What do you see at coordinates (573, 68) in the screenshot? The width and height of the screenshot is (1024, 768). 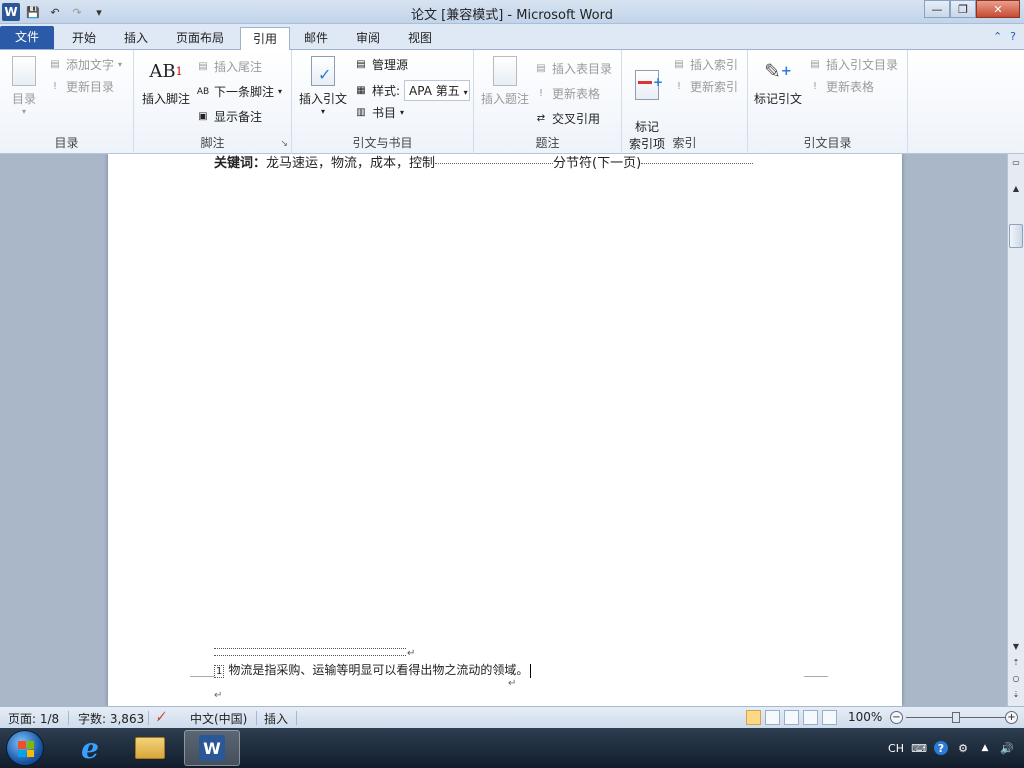 I see `insert-table-figures-button: ▤ 插入表目录` at bounding box center [573, 68].